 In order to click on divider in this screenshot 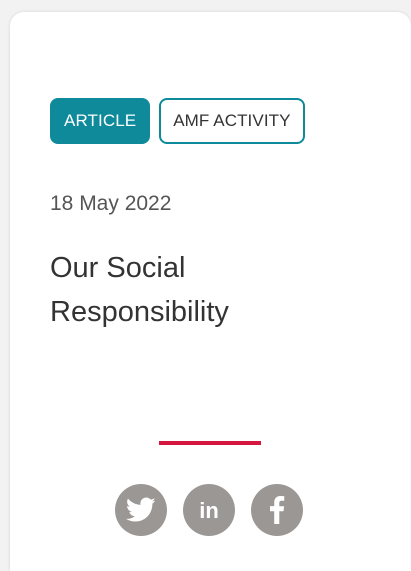, I will do `click(210, 443)`.